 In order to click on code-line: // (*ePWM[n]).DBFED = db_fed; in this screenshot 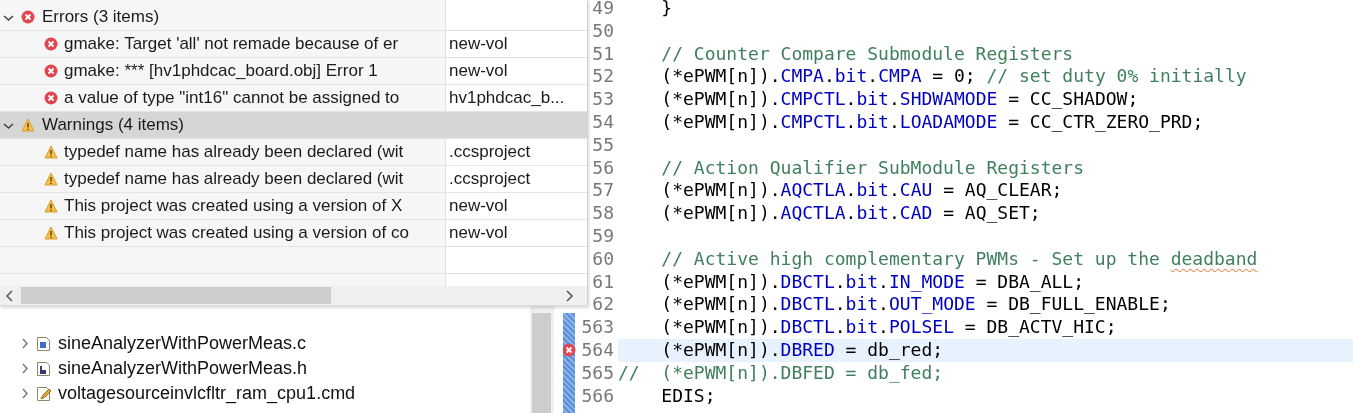, I will do `click(781, 373)`.